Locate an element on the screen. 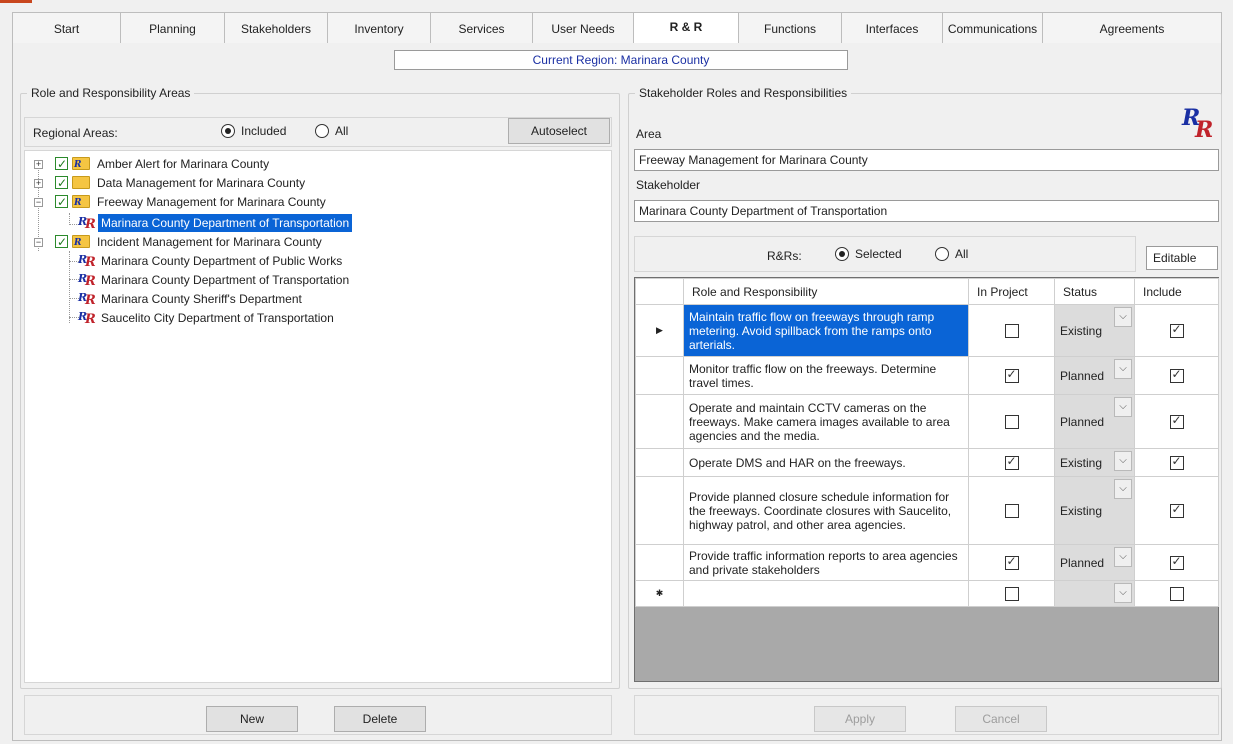 This screenshot has width=1233, height=744. role-text-cell-empty is located at coordinates (826, 593).